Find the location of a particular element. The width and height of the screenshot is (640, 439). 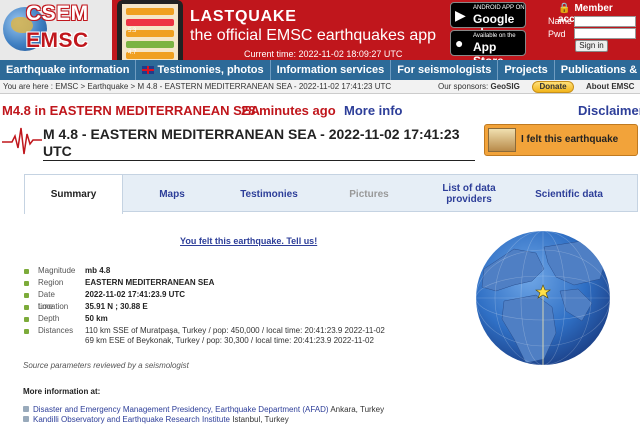

current-time: Current time: 2022-11-02 18:09:27 UTC is located at coordinates (323, 54).